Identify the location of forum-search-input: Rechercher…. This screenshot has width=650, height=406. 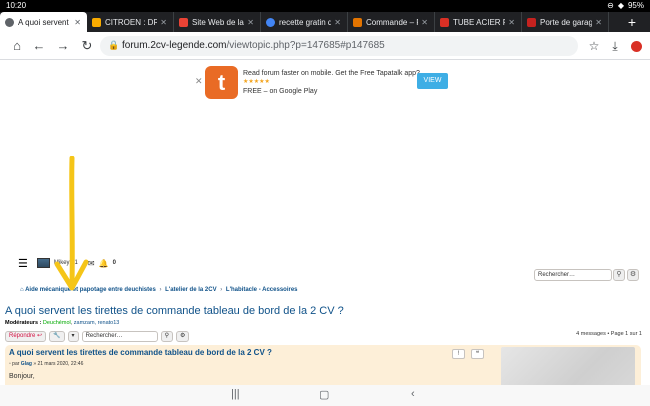
(573, 275).